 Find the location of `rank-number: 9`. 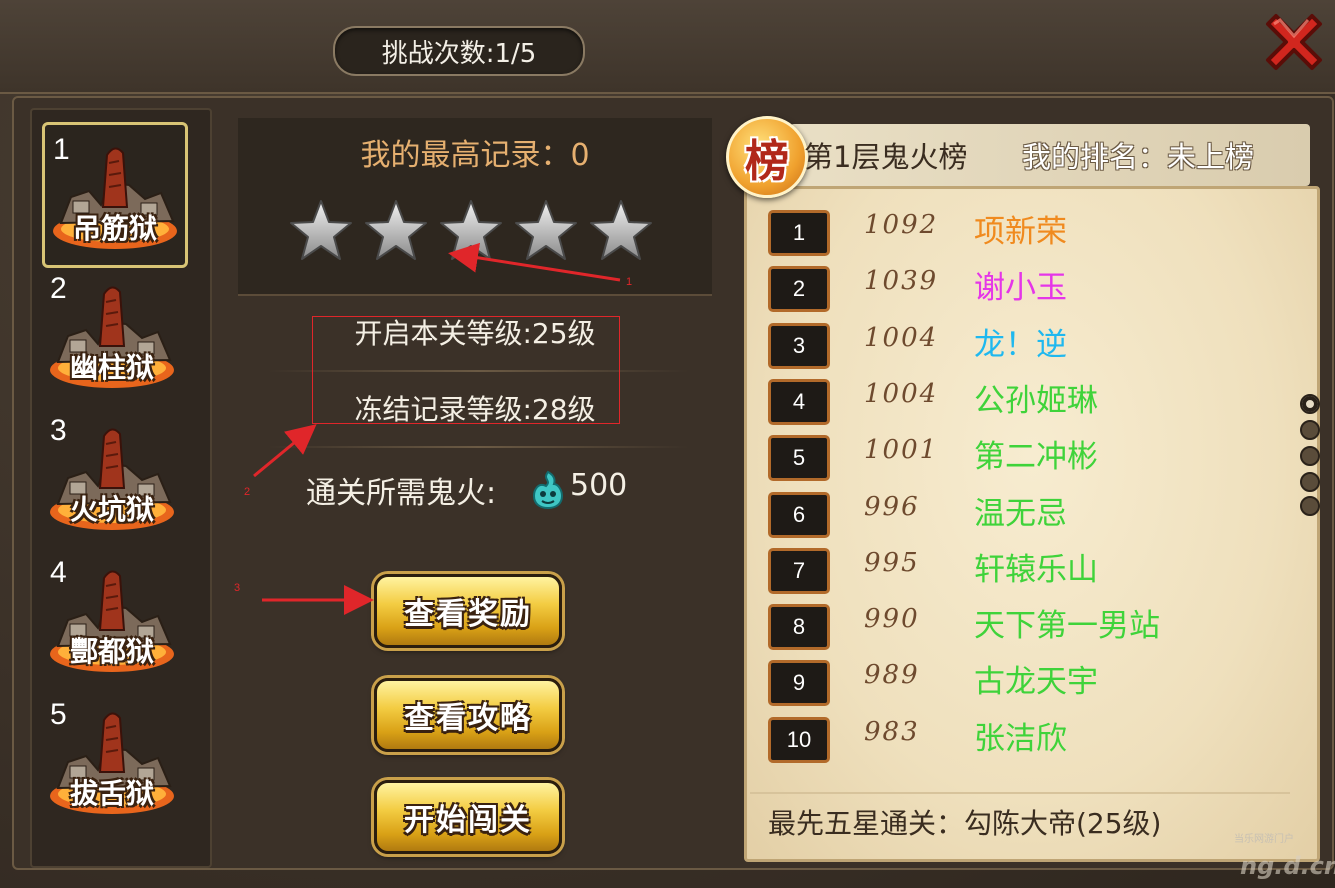

rank-number: 9 is located at coordinates (799, 683).